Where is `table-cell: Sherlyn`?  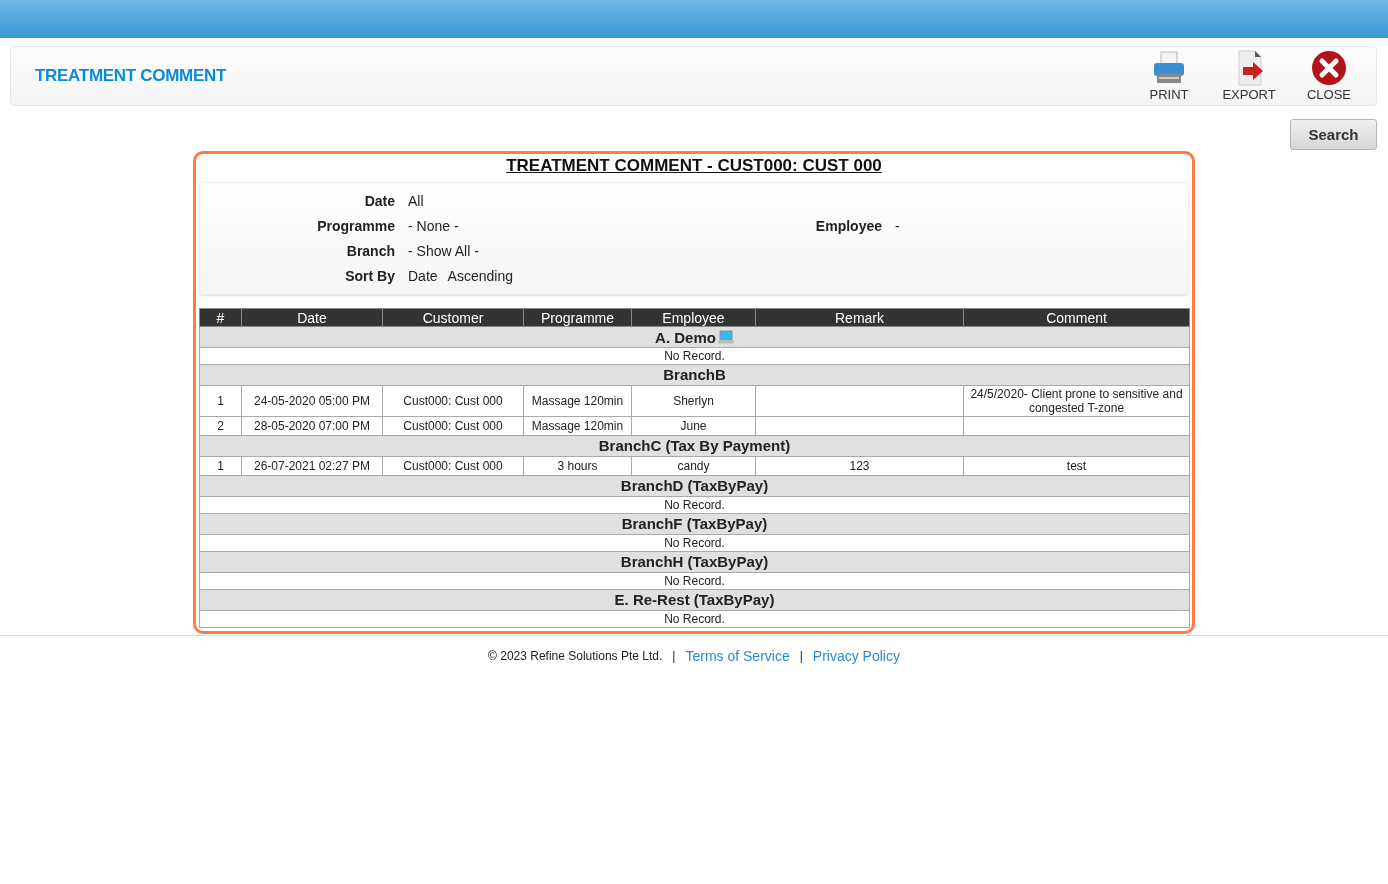
table-cell: Sherlyn is located at coordinates (693, 401).